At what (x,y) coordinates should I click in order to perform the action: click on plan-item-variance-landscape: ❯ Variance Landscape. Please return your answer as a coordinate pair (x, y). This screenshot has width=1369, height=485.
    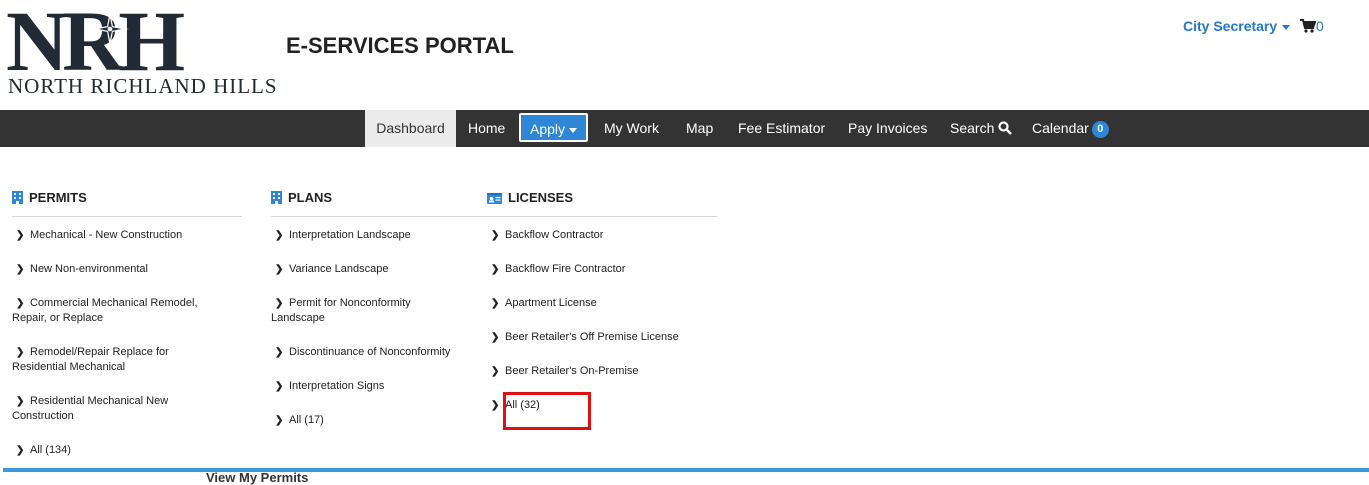
    Looking at the image, I should click on (329, 269).